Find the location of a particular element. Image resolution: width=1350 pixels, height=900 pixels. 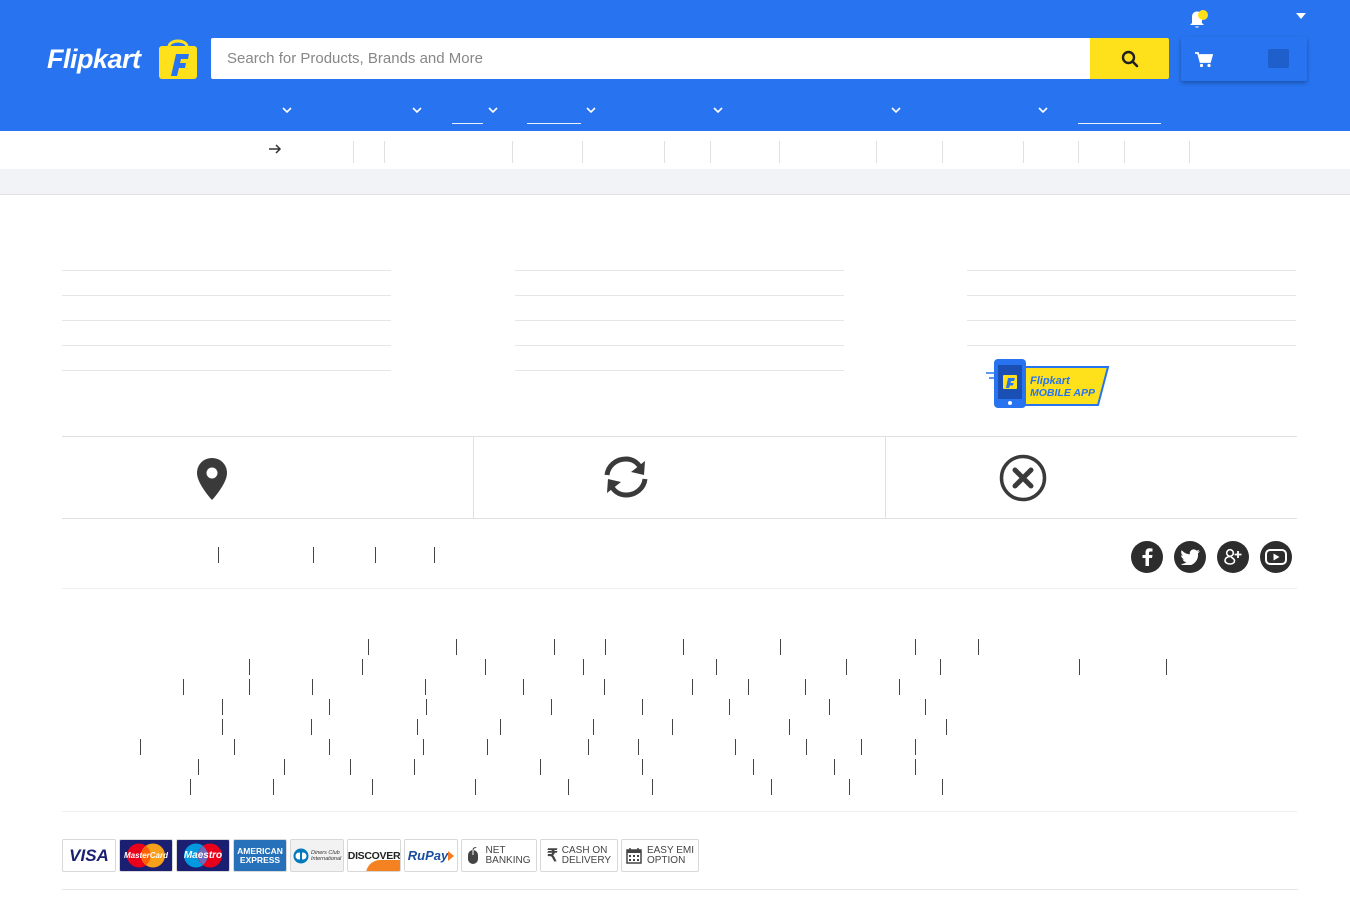

notification-dot is located at coordinates (1203, 15).